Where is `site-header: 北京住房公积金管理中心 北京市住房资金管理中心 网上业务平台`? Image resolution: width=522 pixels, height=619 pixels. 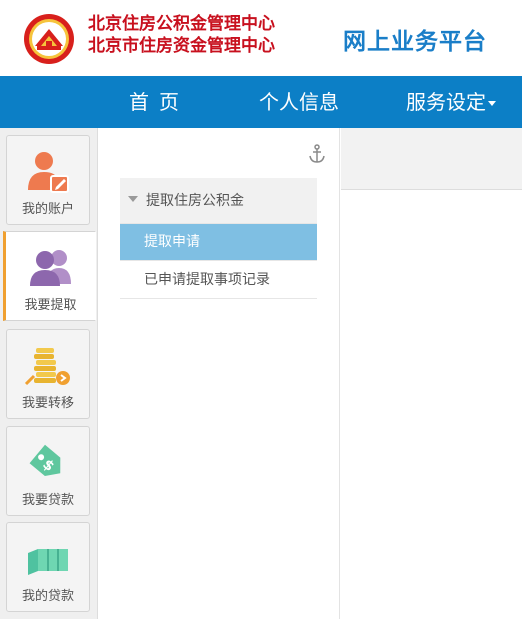
site-header: 北京住房公积金管理中心 北京市住房资金管理中心 网上业务平台 is located at coordinates (261, 38).